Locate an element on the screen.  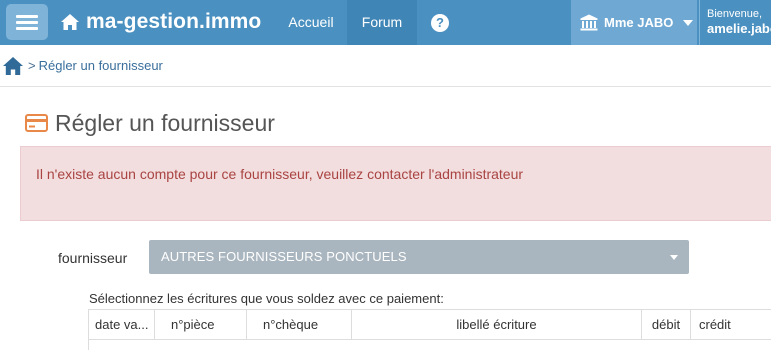
user-account-dropdown: Mme JABO is located at coordinates (634, 22).